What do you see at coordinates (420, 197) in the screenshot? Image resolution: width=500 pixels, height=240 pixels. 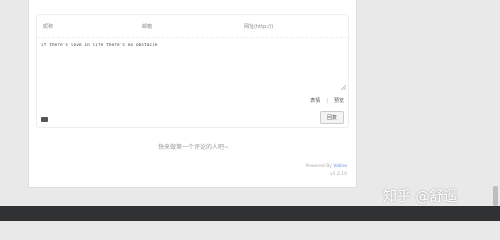 I see `watermark: 知乎 @舒遥` at bounding box center [420, 197].